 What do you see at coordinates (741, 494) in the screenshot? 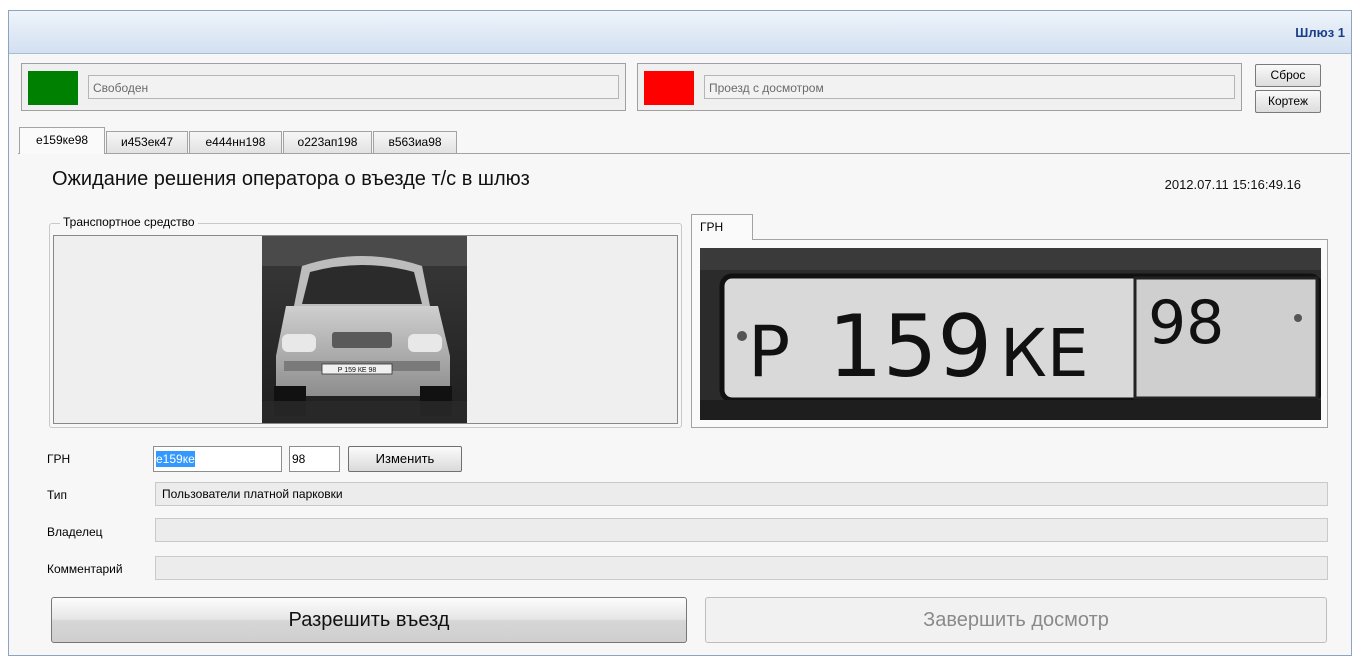
I see `type-field: Пользователи платной парковки` at bounding box center [741, 494].